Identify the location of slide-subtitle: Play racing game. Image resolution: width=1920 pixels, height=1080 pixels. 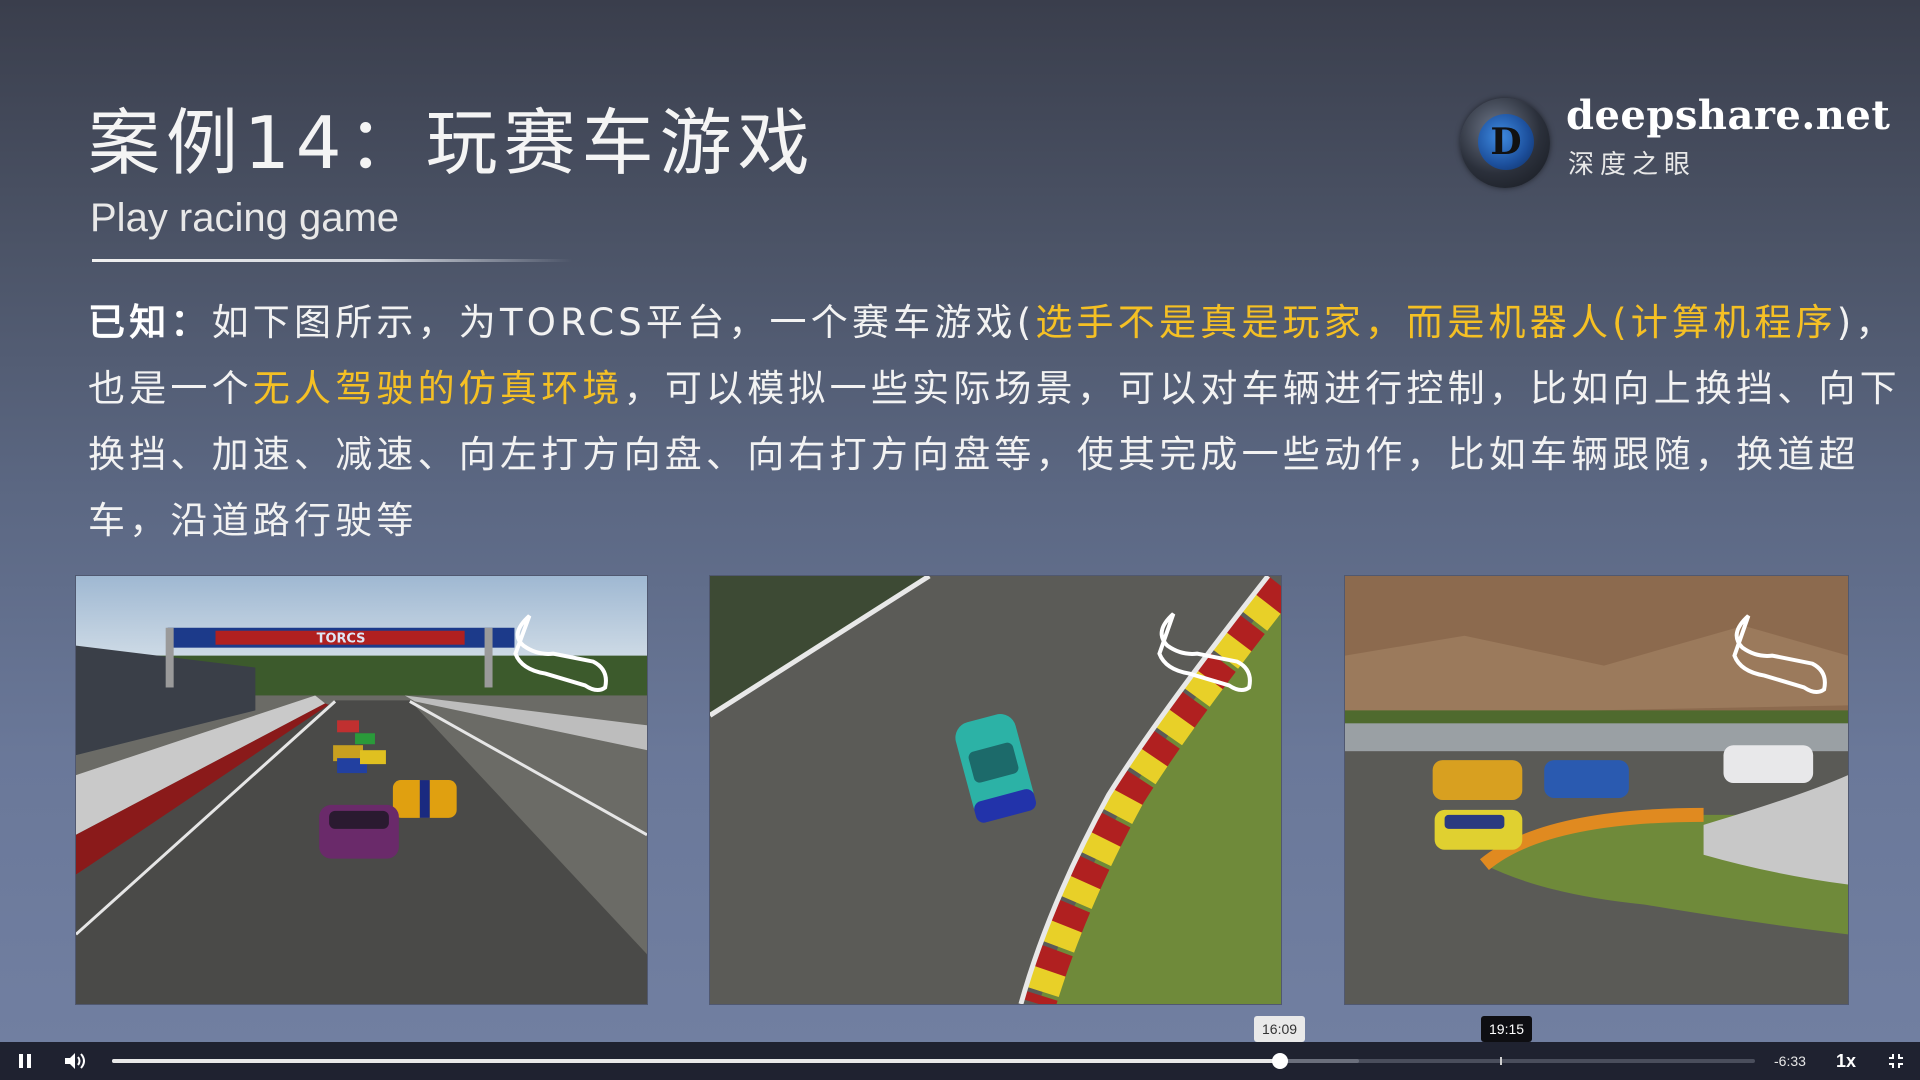
(245, 218).